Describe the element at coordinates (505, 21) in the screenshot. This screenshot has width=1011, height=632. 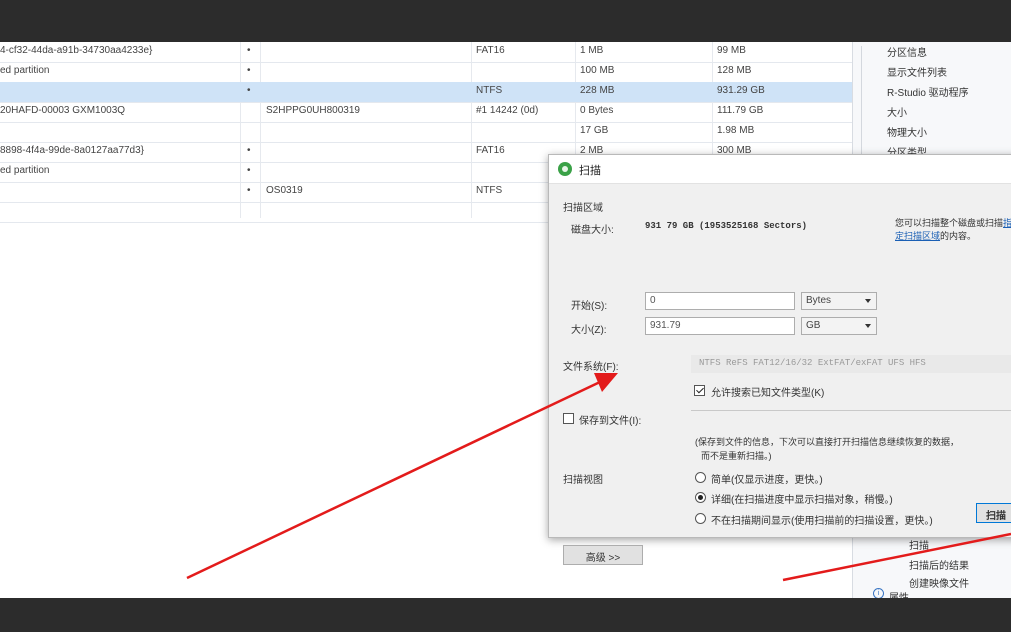
I see `top-letterbox` at that location.